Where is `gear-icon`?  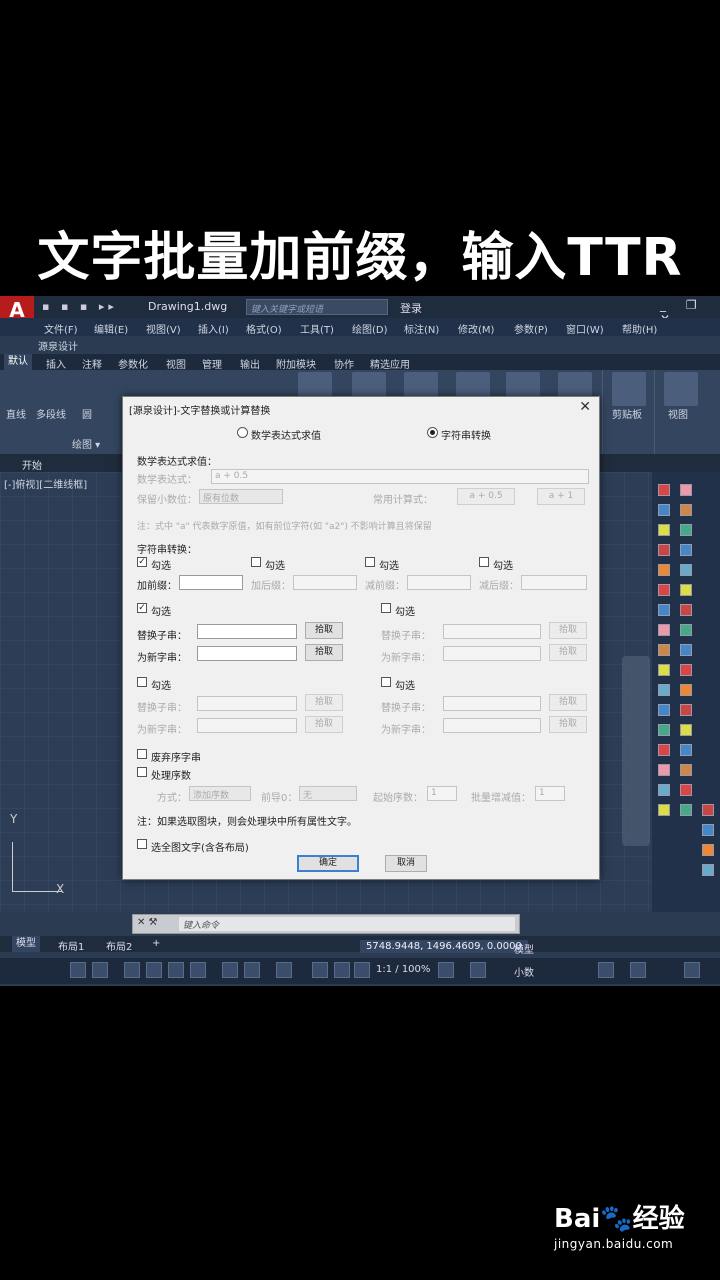 gear-icon is located at coordinates (446, 970).